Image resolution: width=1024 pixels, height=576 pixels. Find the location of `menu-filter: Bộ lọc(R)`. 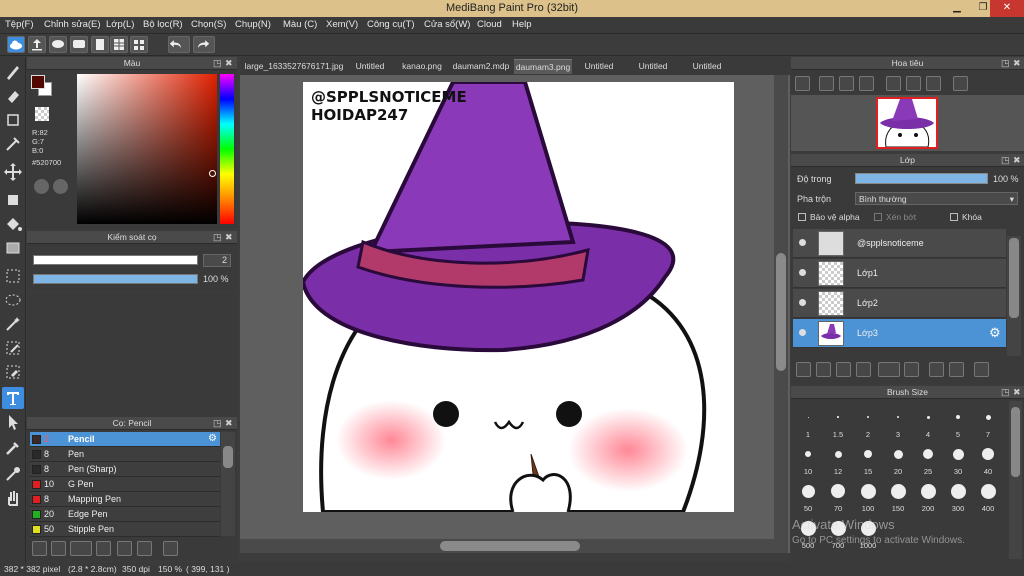

menu-filter: Bộ lọc(R) is located at coordinates (163, 24).